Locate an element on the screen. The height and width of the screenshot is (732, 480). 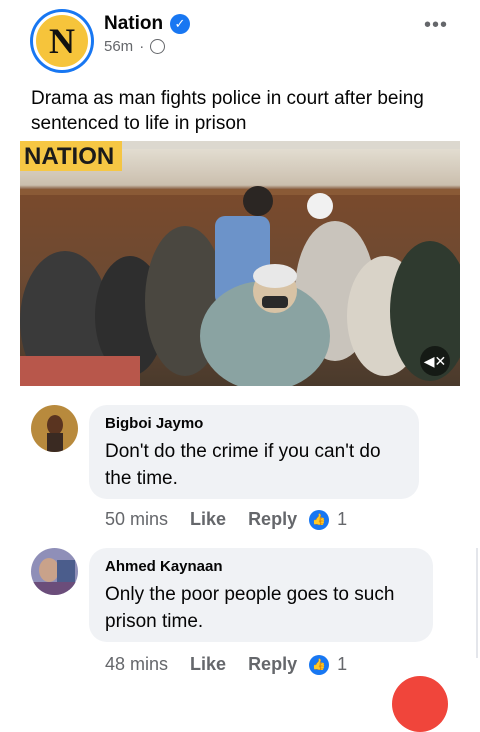
comment-author: Ahmed Kaynaan is located at coordinates (261, 566).